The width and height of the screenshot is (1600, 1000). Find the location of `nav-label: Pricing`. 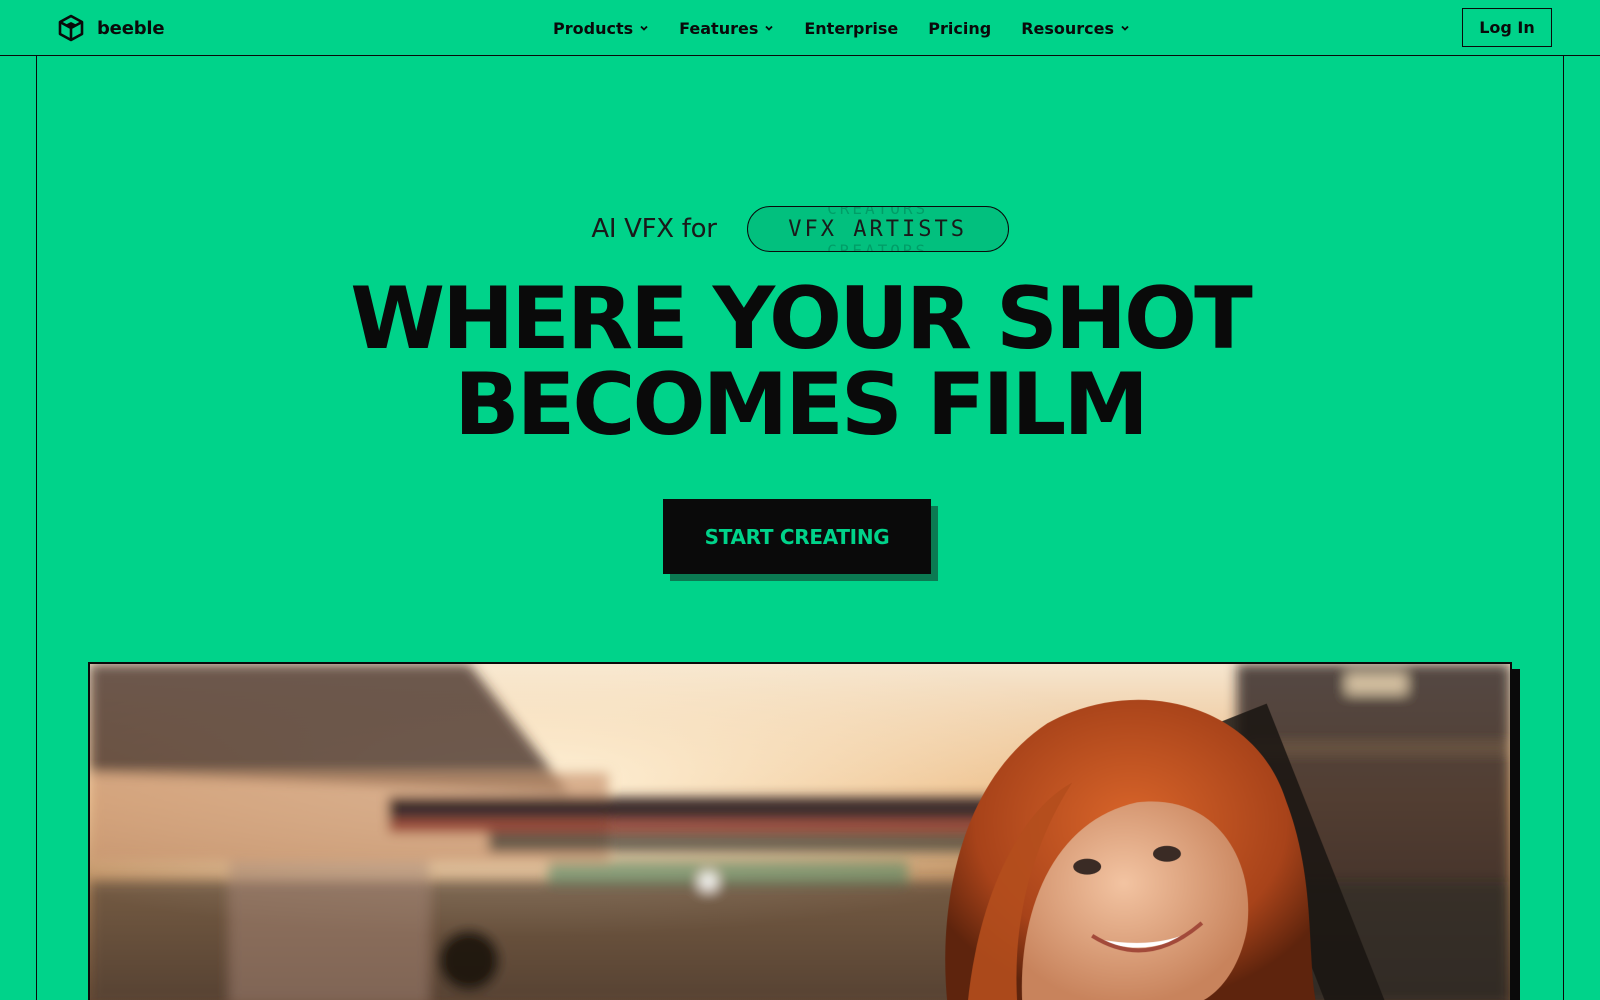

nav-label: Pricing is located at coordinates (960, 28).